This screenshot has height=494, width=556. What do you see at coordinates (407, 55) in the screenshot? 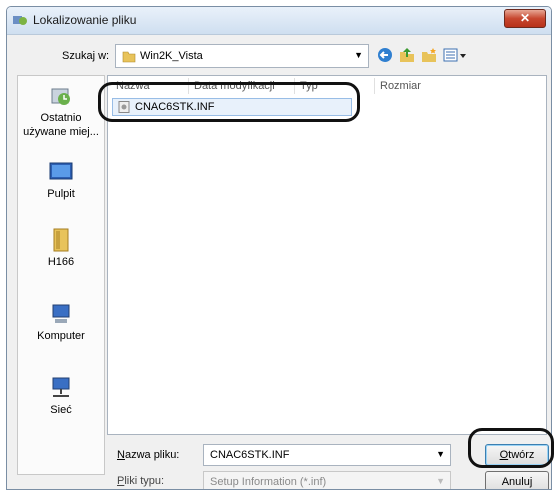
I see `up-folder-icon` at bounding box center [407, 55].